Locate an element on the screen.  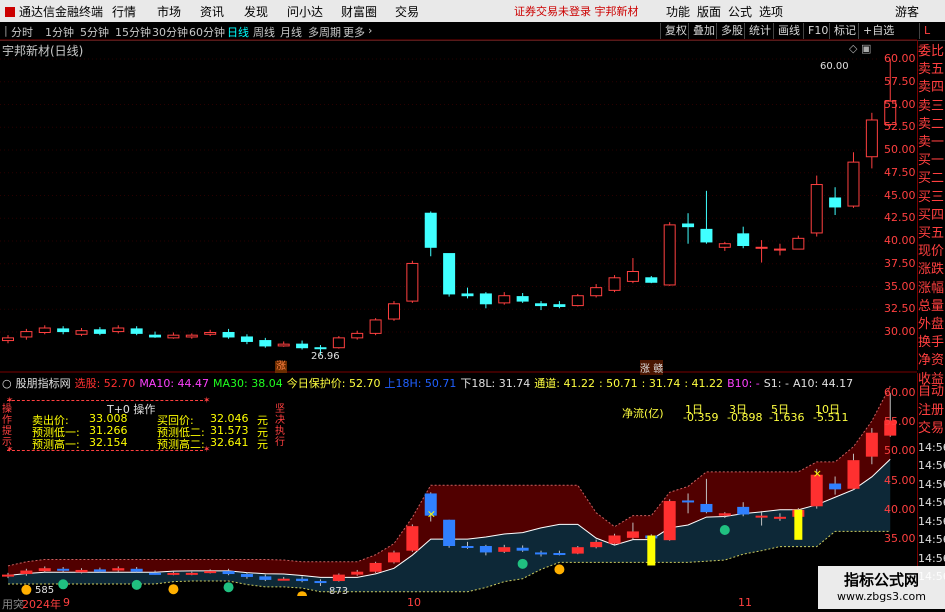
trade-tab-6: 14:56 is located at coordinates (931, 503).